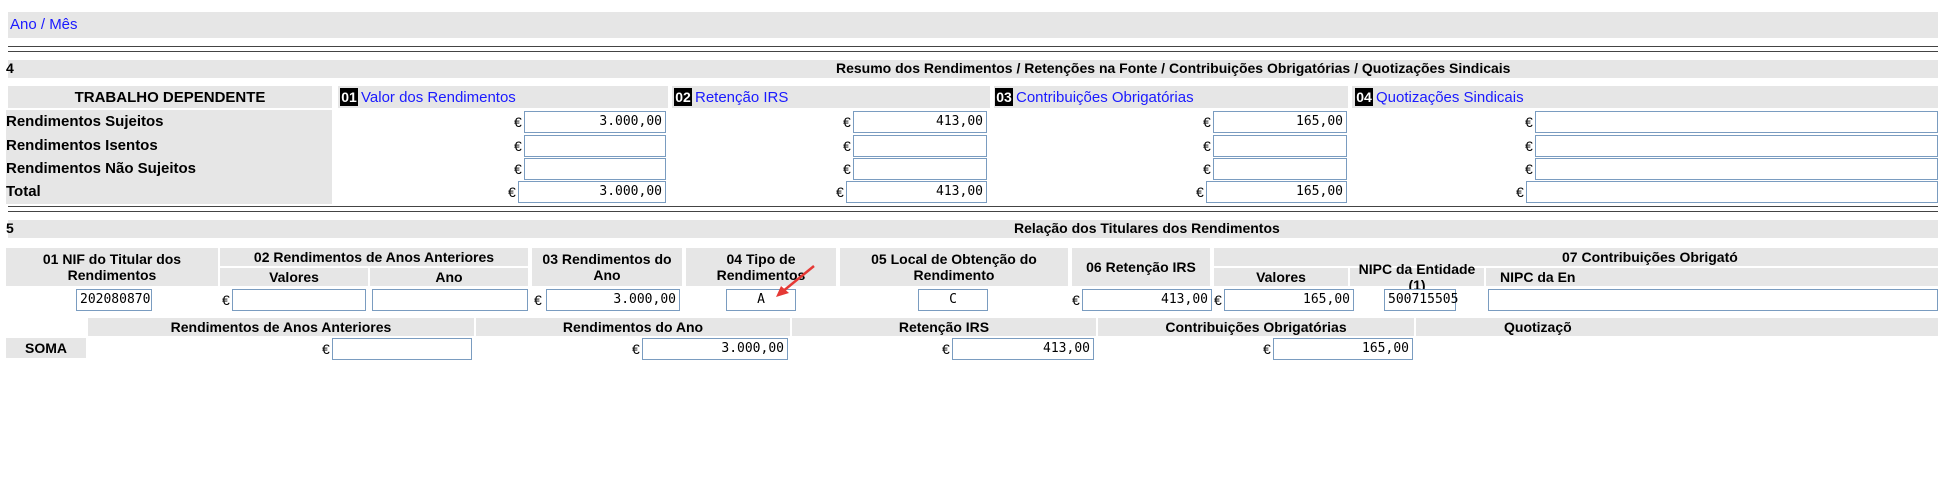 The image size is (1938, 488). I want to click on nipc1-header: NIPC da Entidade (1), so click(1417, 277).